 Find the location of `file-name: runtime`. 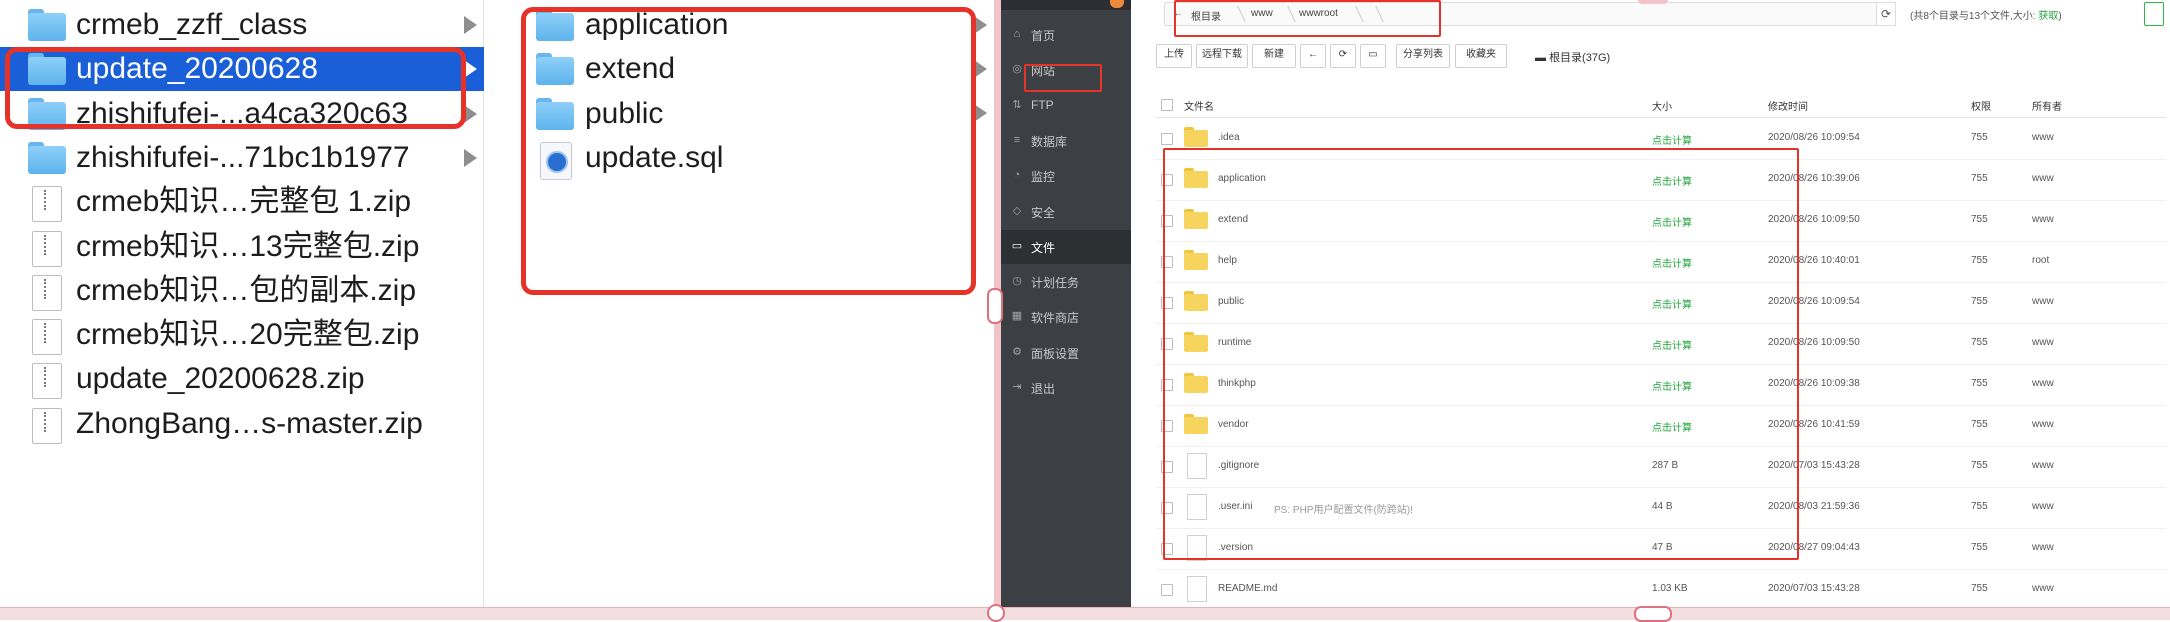

file-name: runtime is located at coordinates (1234, 342).